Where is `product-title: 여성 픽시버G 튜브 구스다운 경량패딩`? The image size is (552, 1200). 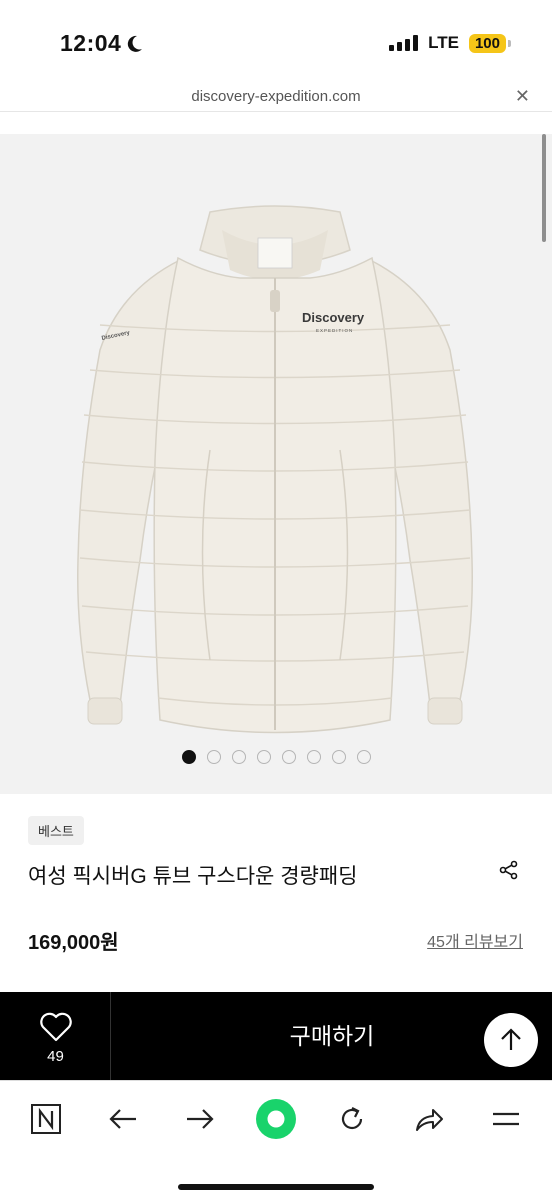 product-title: 여성 픽시버G 튜브 구스다운 경량패딩 is located at coordinates (193, 876).